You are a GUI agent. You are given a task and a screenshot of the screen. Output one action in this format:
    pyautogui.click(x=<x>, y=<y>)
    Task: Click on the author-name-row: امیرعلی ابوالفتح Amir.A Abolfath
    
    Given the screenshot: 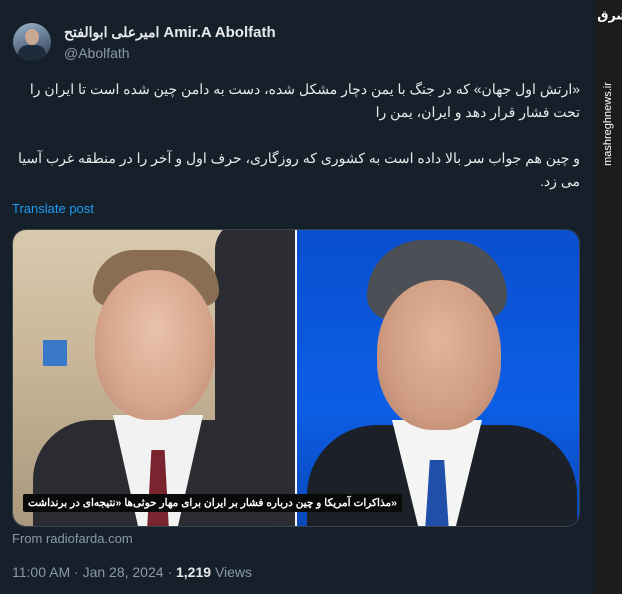 What is the action you would take?
    pyautogui.click(x=170, y=32)
    